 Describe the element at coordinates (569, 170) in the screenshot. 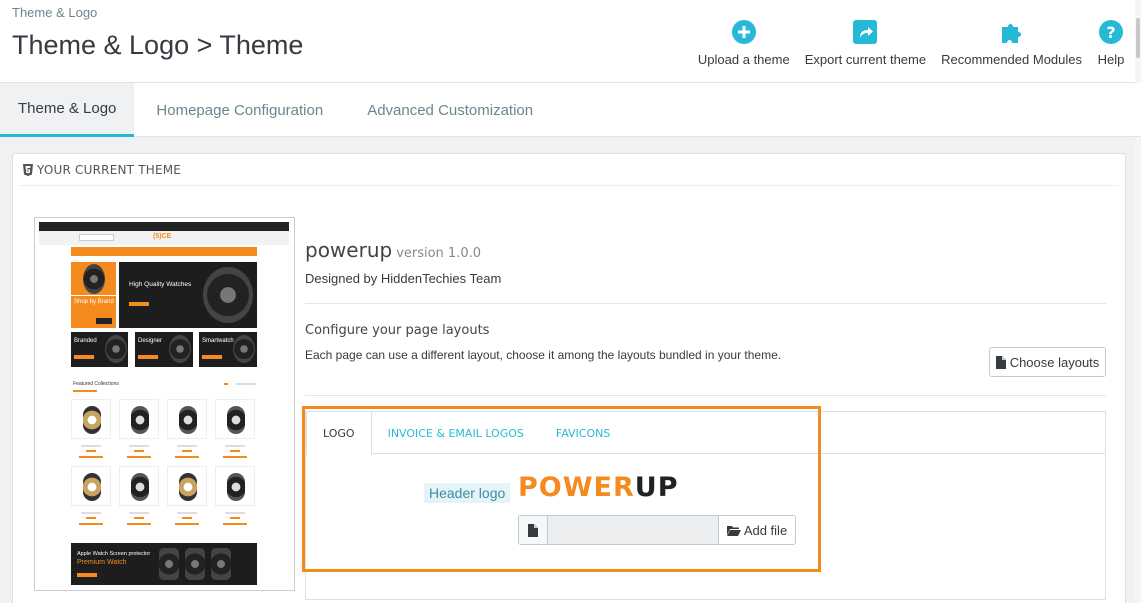

I see `panel-heading: YOUR CURRENT THEME` at that location.